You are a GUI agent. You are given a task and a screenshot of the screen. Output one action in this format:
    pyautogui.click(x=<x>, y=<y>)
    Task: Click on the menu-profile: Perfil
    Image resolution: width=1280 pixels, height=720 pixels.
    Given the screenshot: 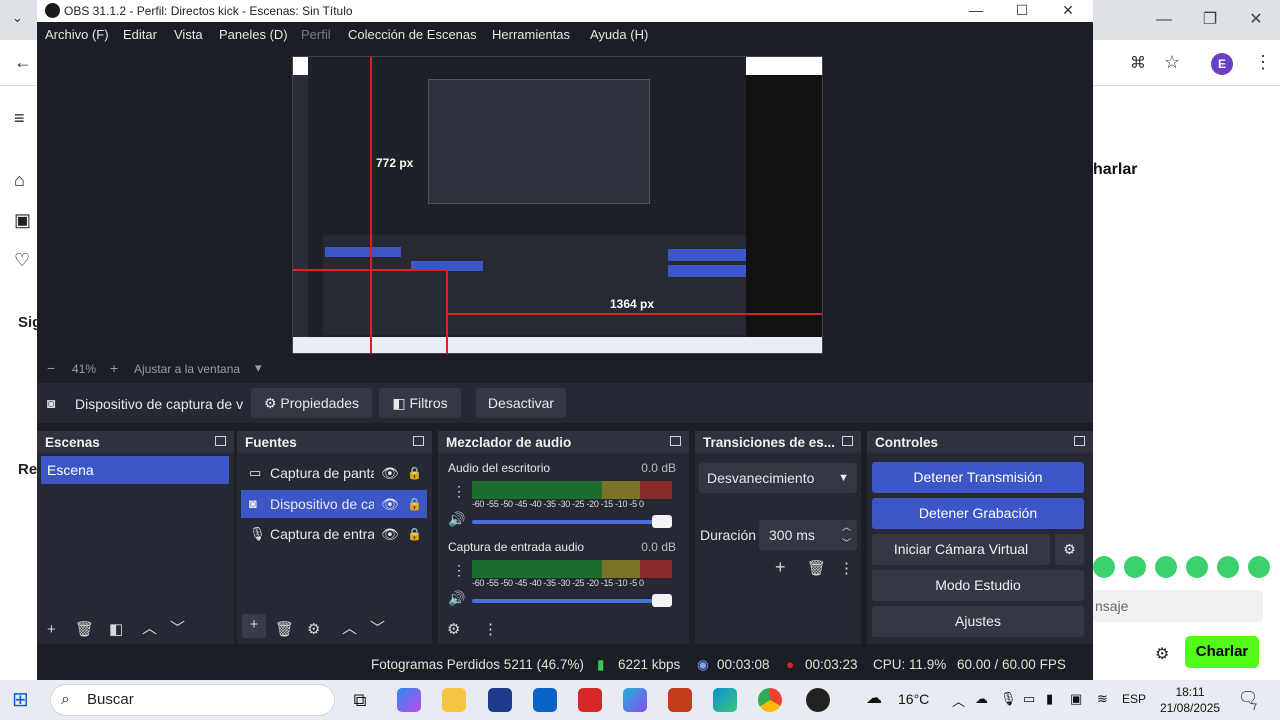 What is the action you would take?
    pyautogui.click(x=316, y=34)
    